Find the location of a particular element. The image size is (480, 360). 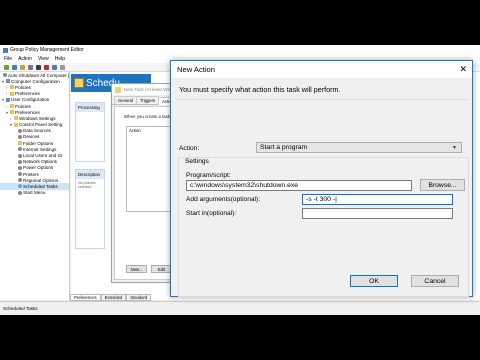

args-input: -s -t 300 -| is located at coordinates (377, 199).